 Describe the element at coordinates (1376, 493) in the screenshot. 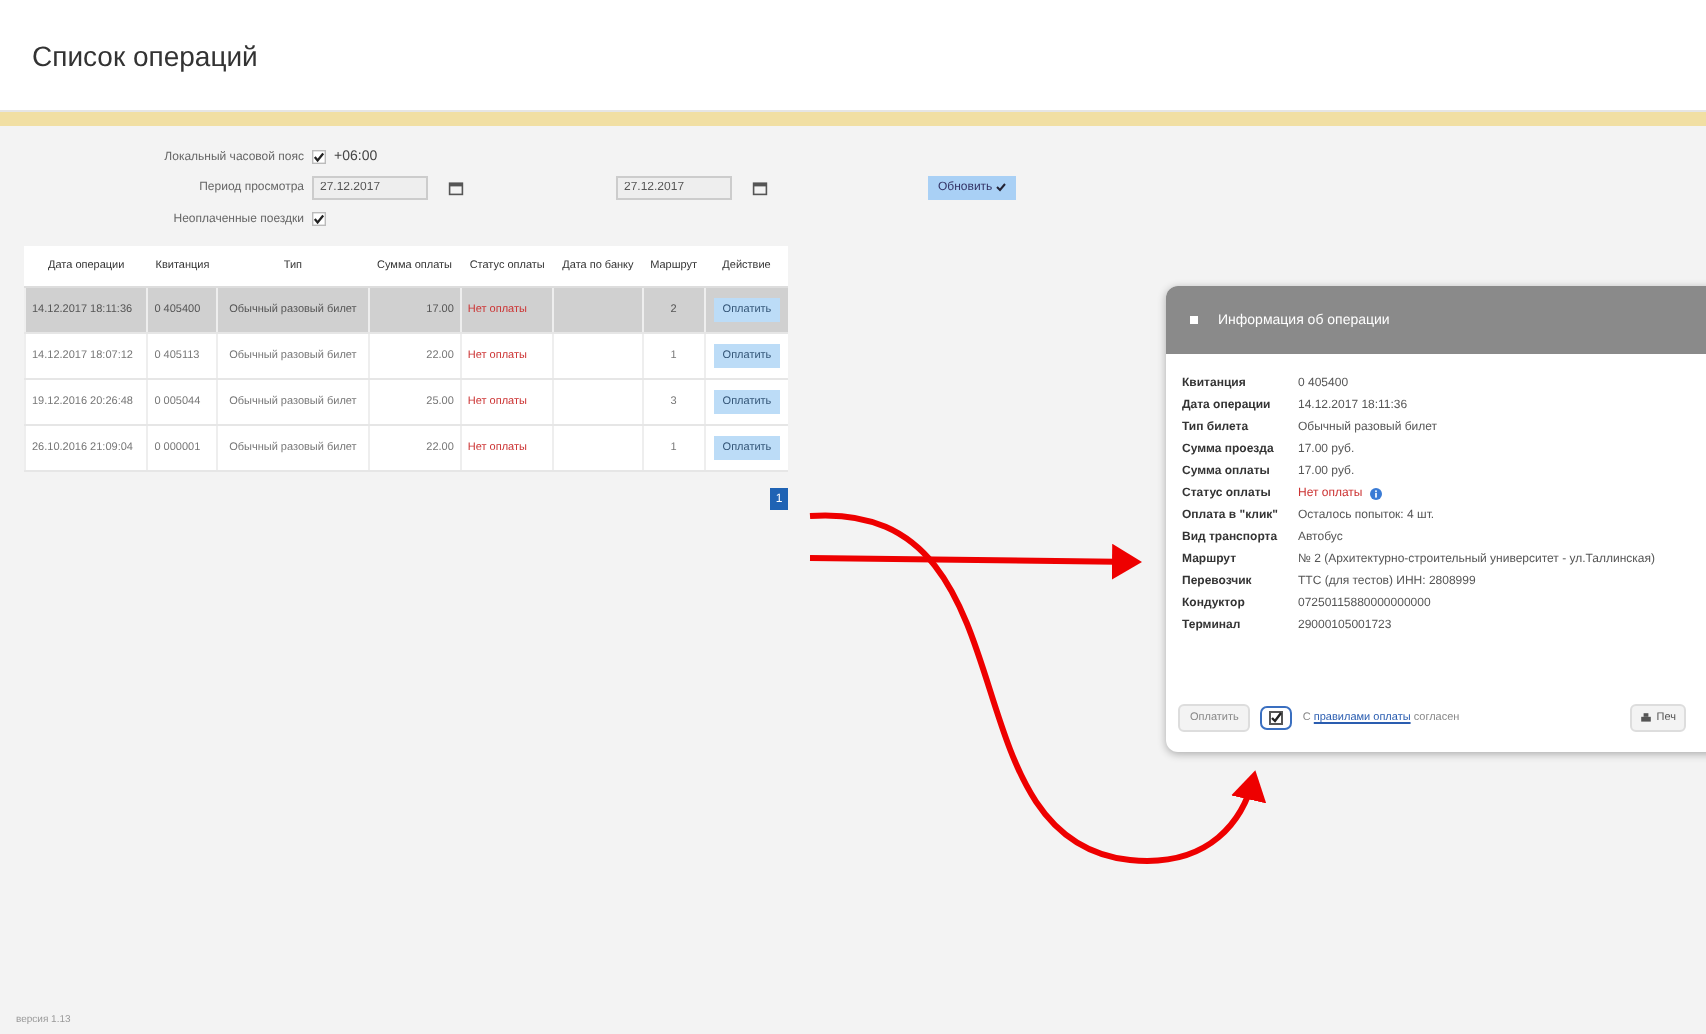

I see `info-icon` at that location.